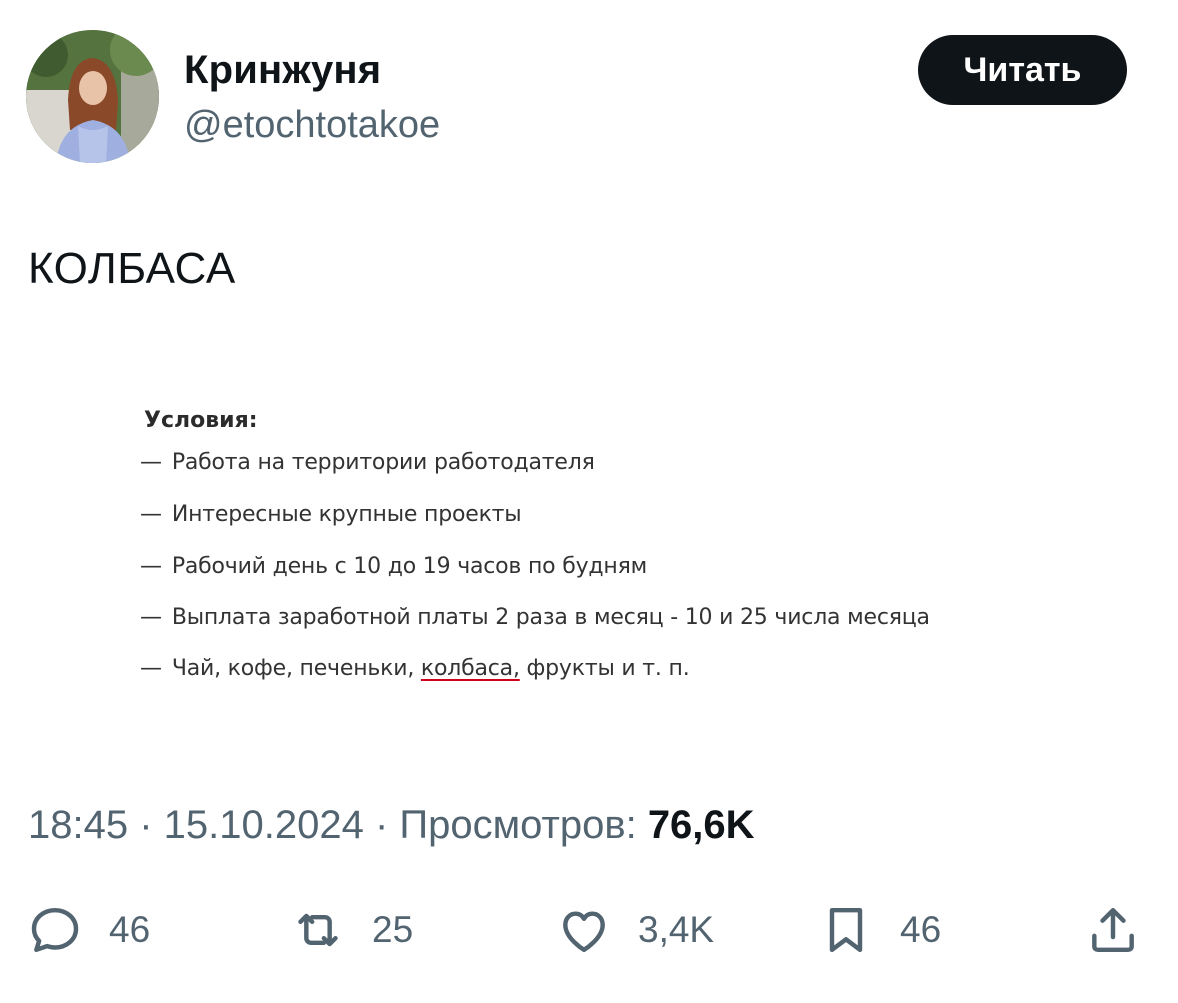  I want to click on share-icon, so click(1113, 930).